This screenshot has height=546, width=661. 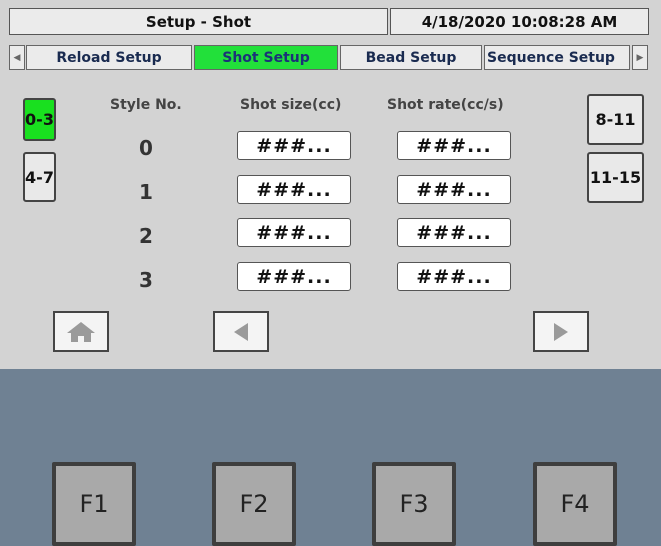 I want to click on range-button-4-7: 4-7, so click(x=39, y=177).